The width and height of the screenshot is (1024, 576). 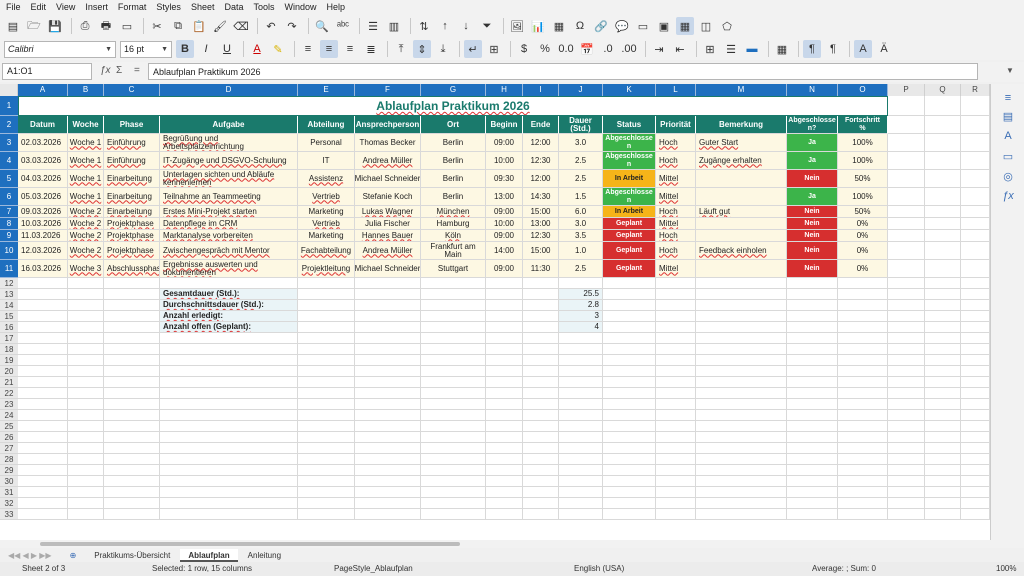 What do you see at coordinates (812, 236) in the screenshot?
I see `completed-badge: Nein` at bounding box center [812, 236].